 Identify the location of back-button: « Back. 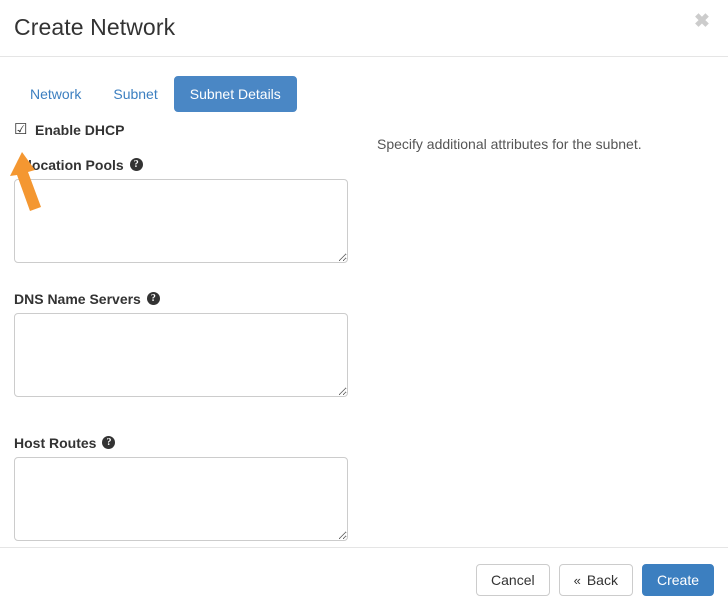
(595, 580).